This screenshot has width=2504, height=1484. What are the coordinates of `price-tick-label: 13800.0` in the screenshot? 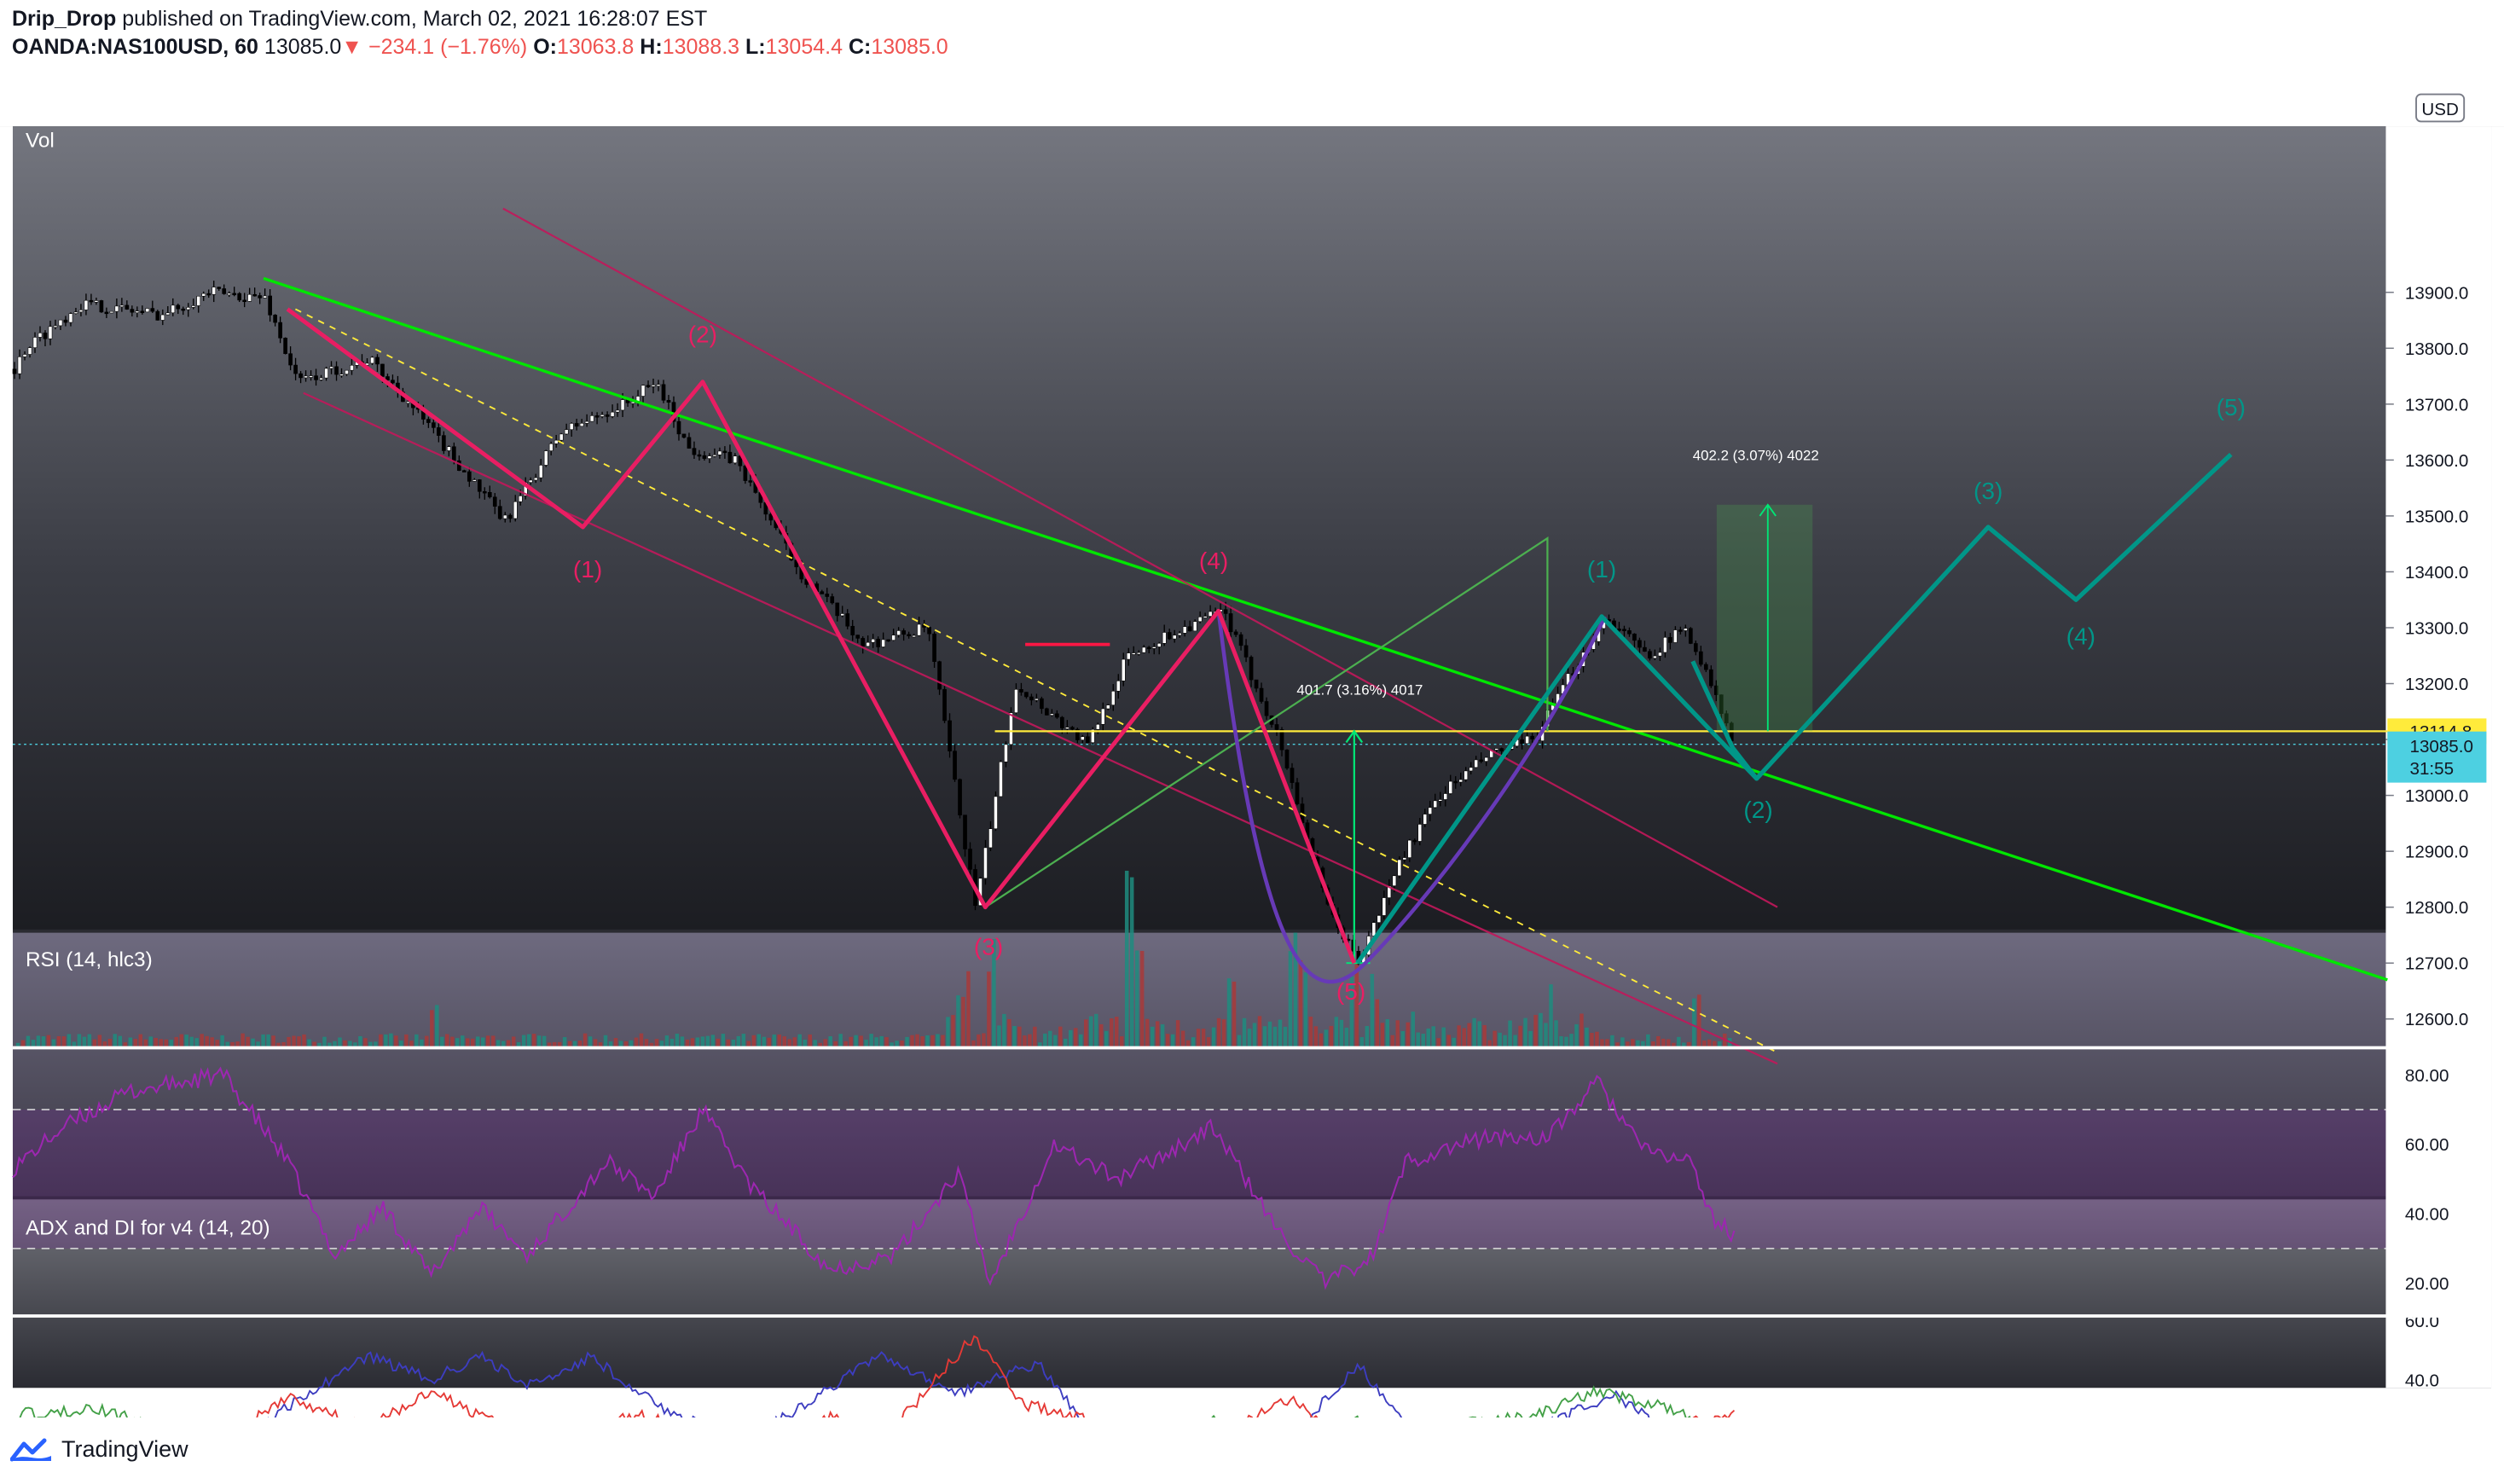 It's located at (2437, 349).